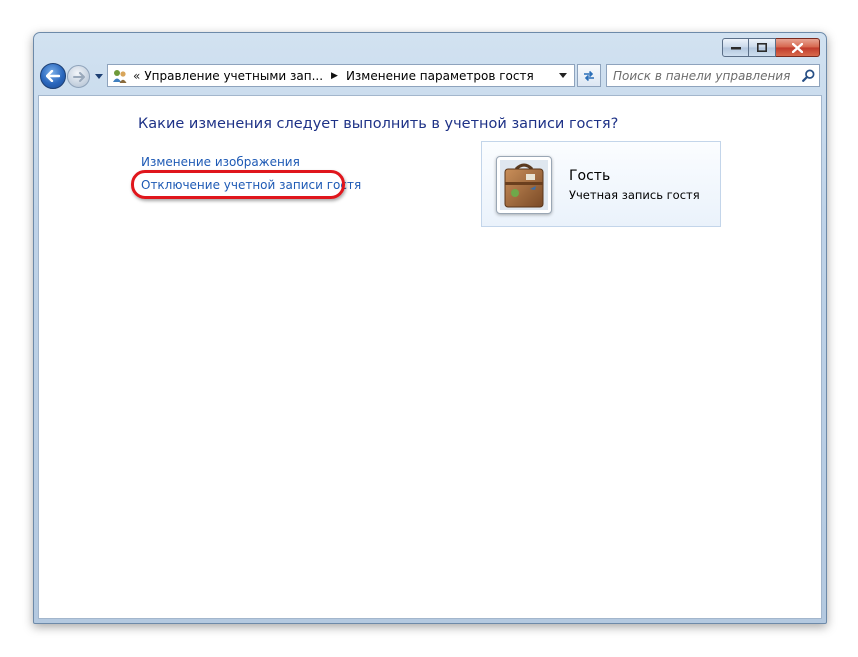  I want to click on change-picture-link: Изменение изображения, so click(220, 162).